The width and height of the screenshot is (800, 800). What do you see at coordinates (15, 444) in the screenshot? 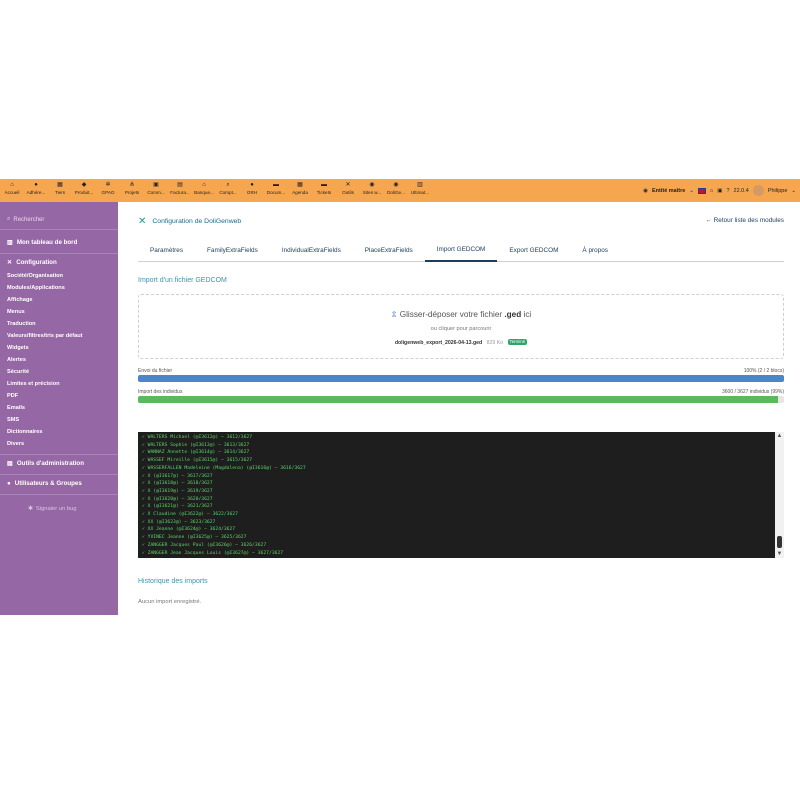
I see `sidebar-config-item: Divers` at bounding box center [15, 444].